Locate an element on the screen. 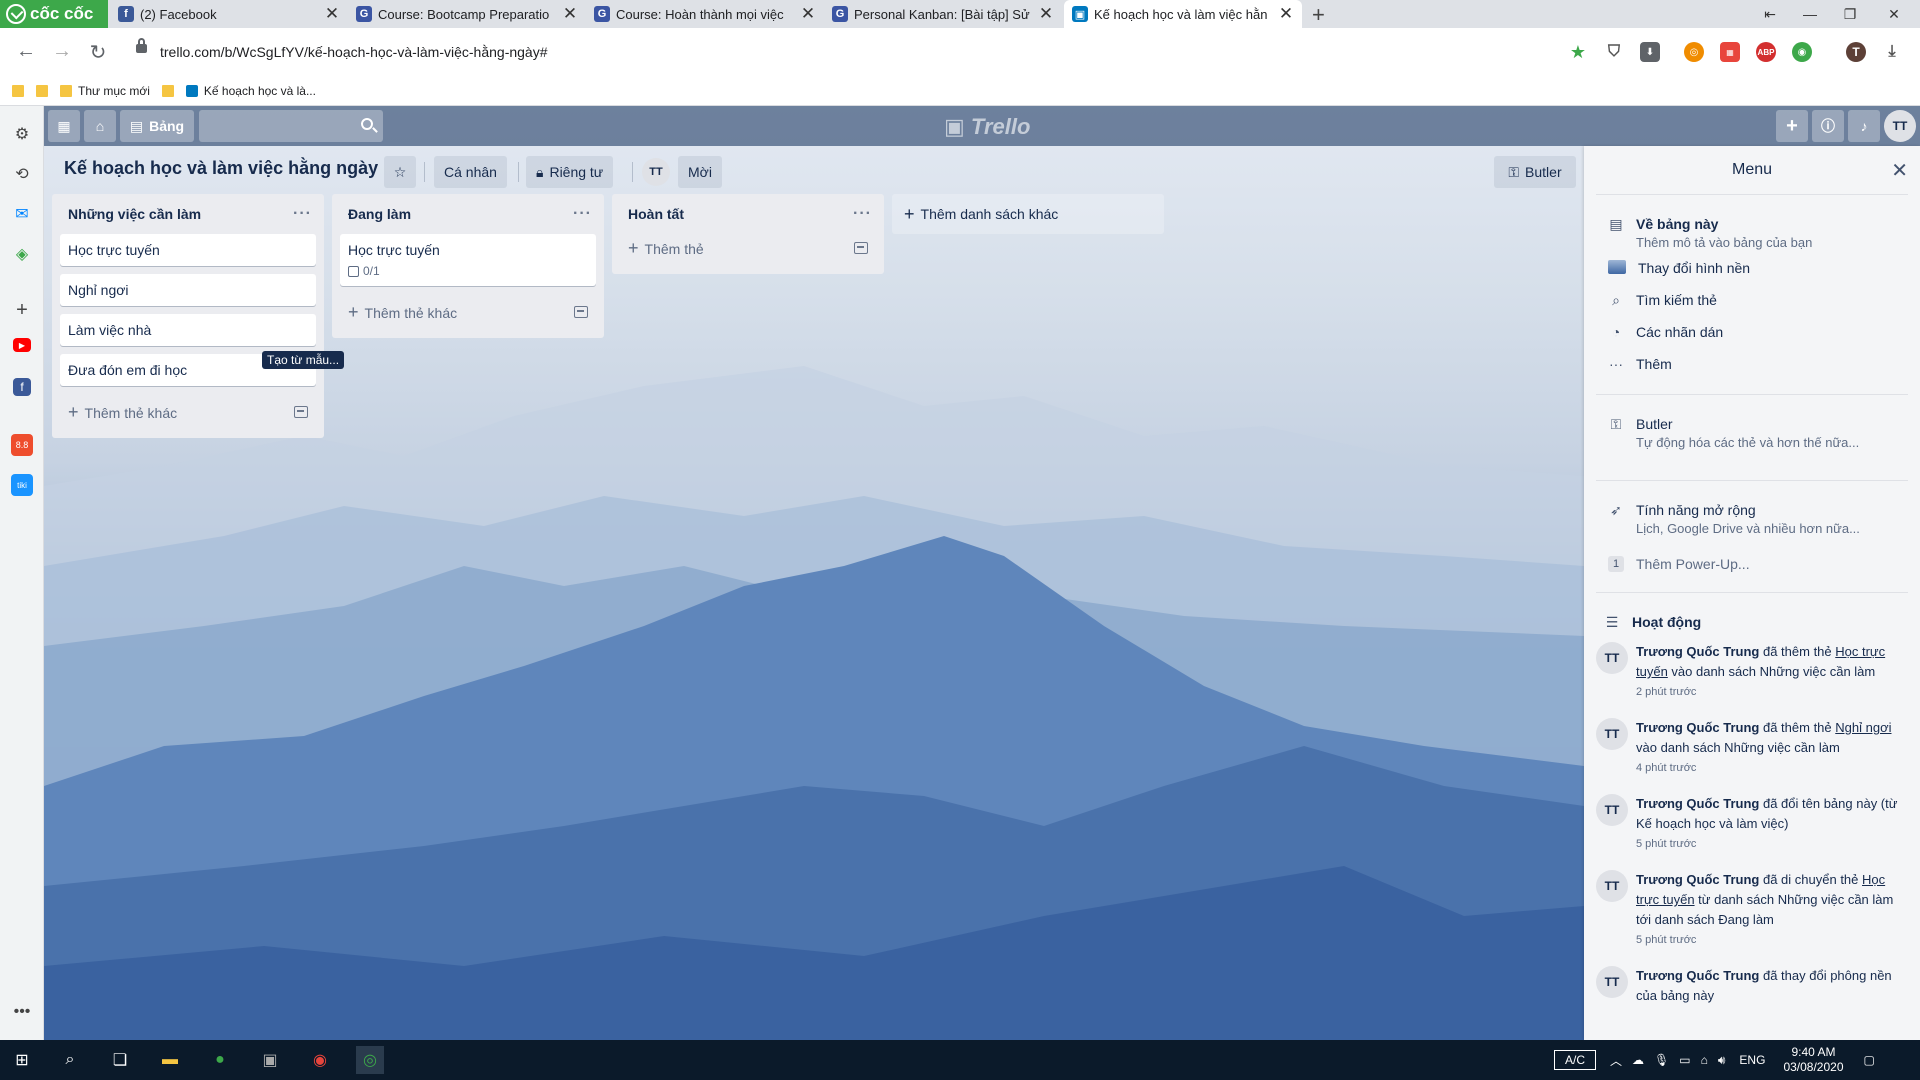 This screenshot has width=1920, height=1080. menu-change-background: Thay đổi hình nền is located at coordinates (1758, 268).